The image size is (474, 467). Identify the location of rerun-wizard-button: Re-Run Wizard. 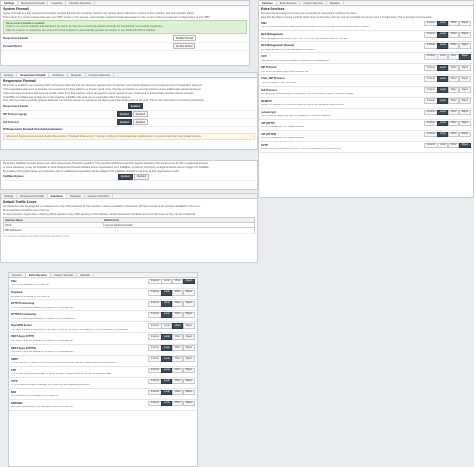
(184, 46).